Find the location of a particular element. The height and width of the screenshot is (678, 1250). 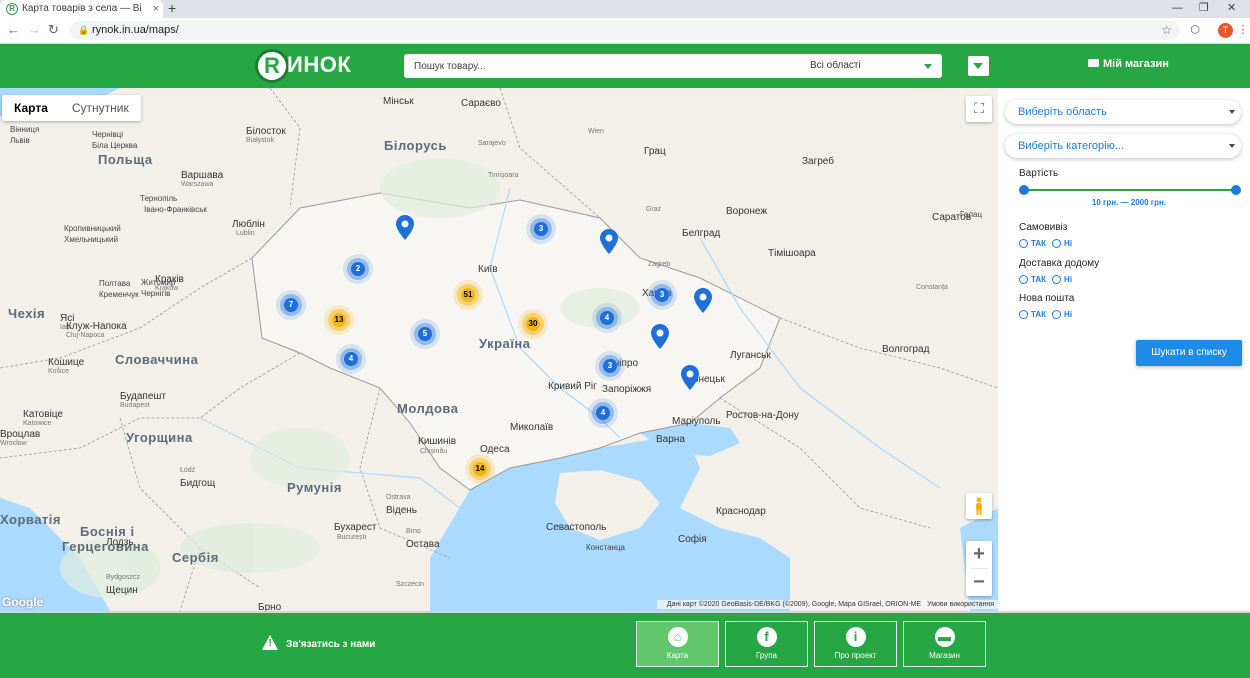

map-type-switch: Карта Сутнутник is located at coordinates (71, 108).